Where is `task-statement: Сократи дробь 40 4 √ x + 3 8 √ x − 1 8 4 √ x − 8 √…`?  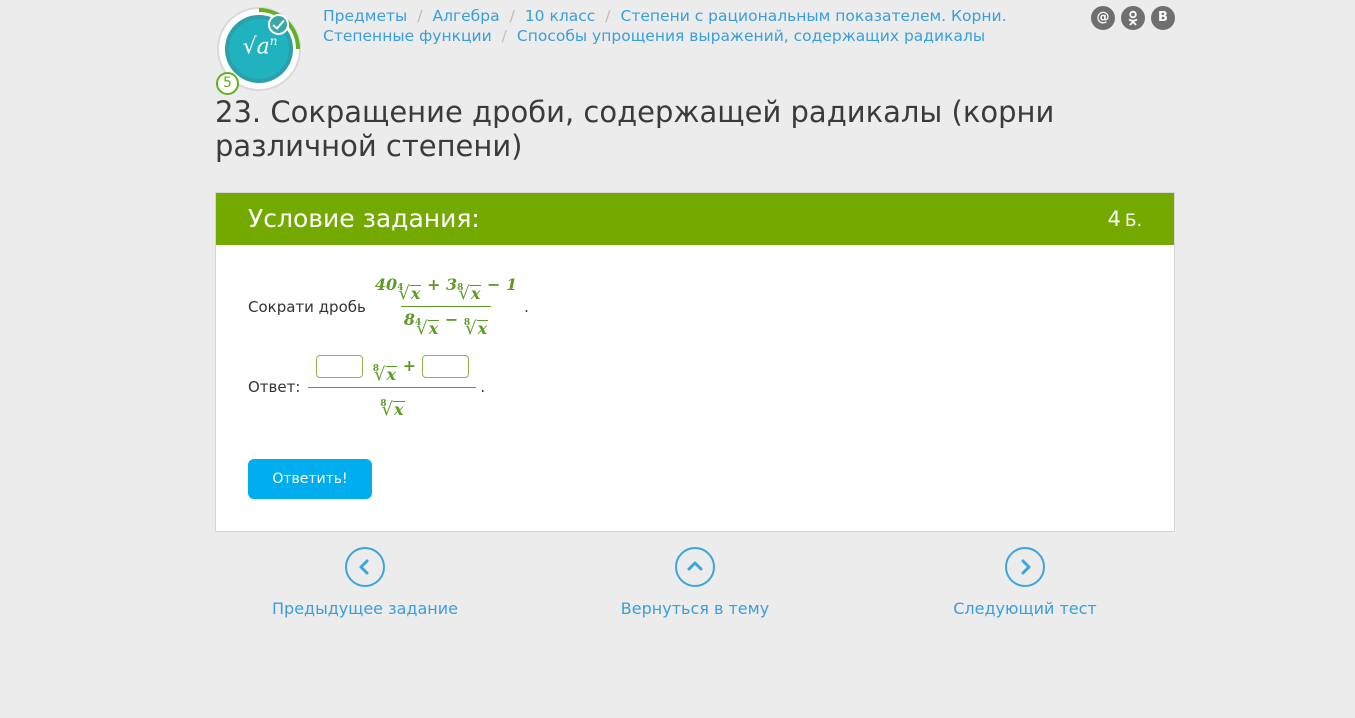
task-statement: Сократи дробь 40 4 √ x + 3 8 √ x − 1 8 4 √ x − 8 √… is located at coordinates (388, 306).